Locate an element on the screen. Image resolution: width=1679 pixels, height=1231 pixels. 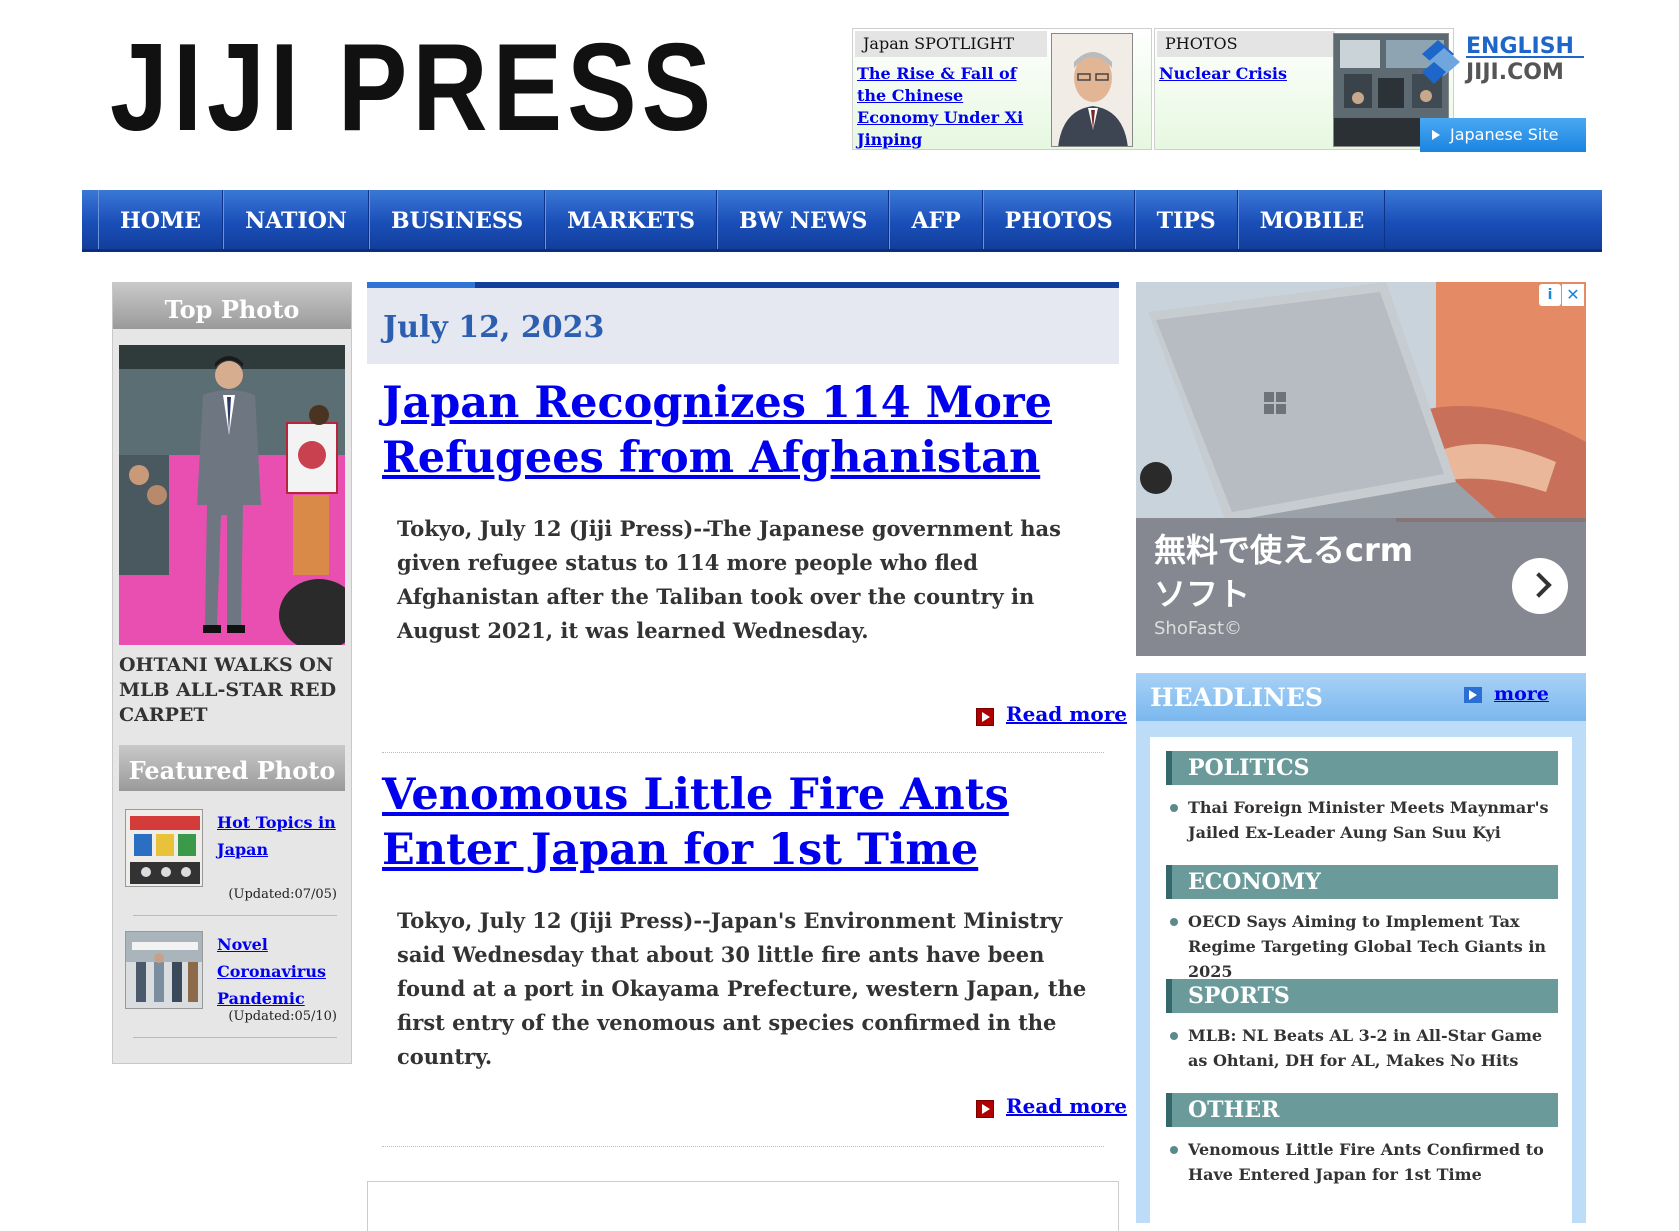
headlines-more-link: more is located at coordinates (1506, 694).